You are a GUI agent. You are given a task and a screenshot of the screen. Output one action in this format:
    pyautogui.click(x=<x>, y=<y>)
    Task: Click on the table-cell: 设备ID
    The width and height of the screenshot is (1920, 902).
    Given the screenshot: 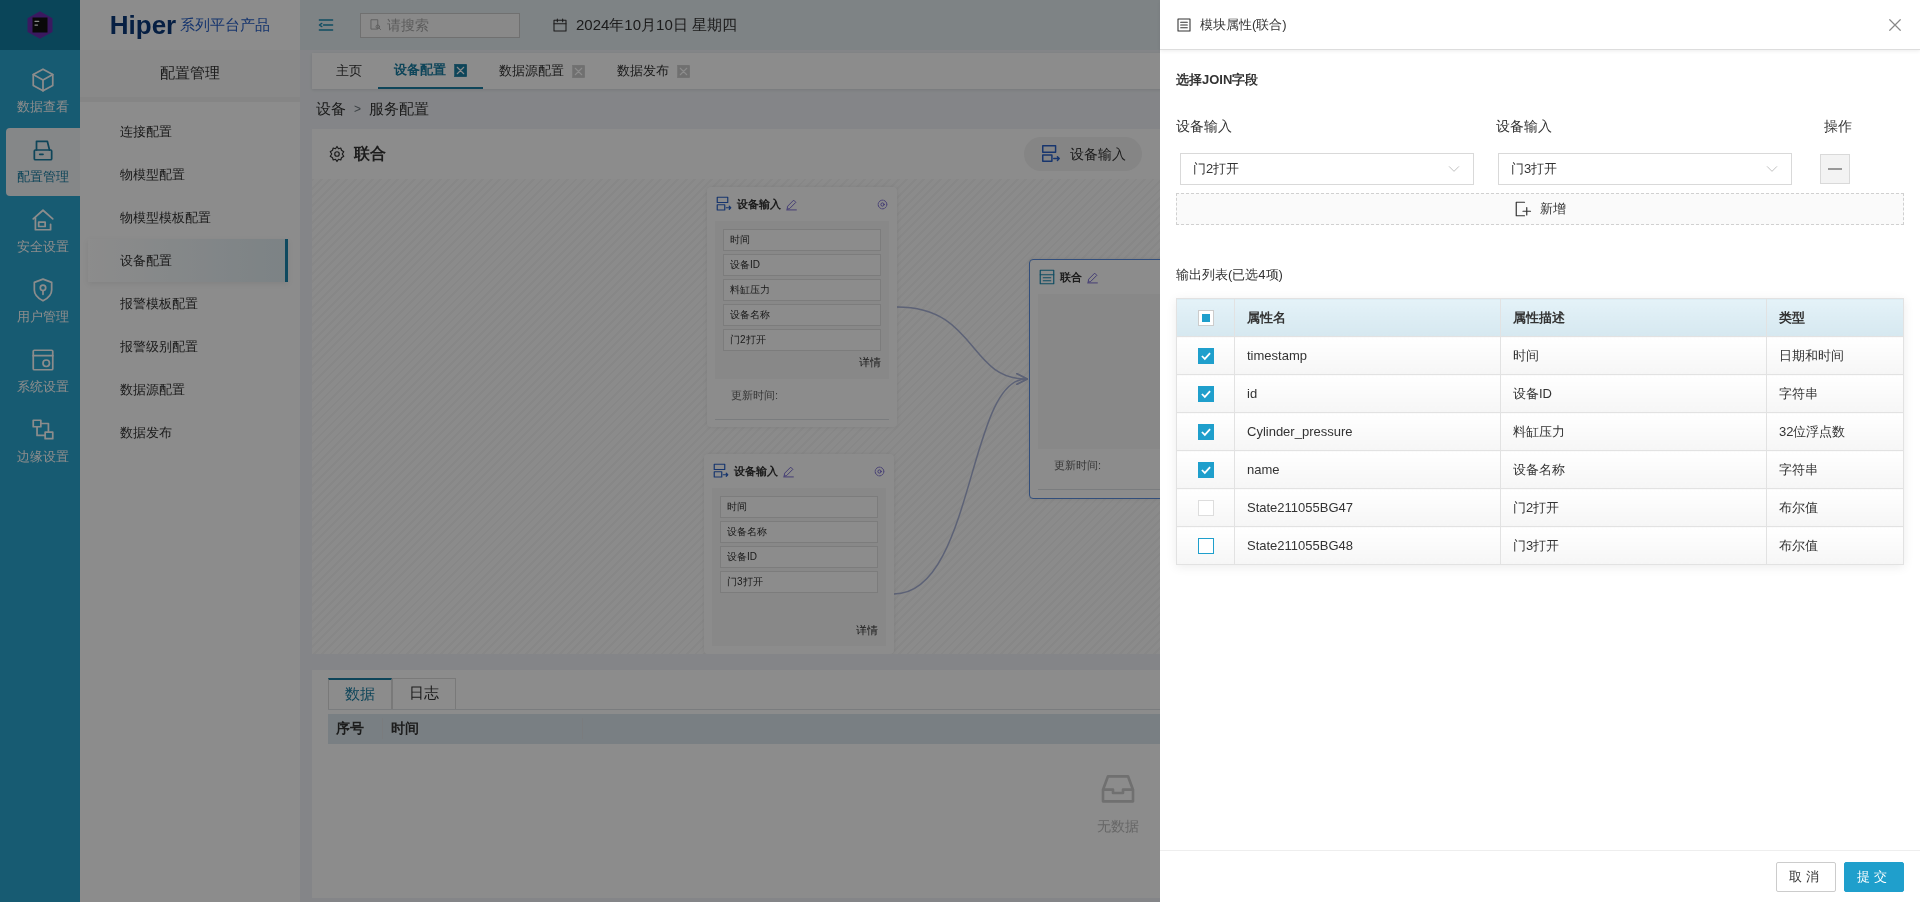 What is the action you would take?
    pyautogui.click(x=1633, y=393)
    